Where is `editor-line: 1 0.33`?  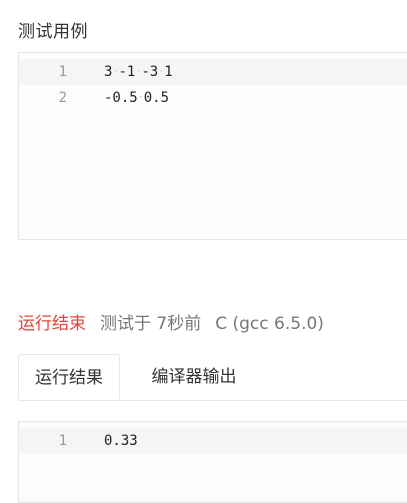 editor-line: 1 0.33 is located at coordinates (213, 441).